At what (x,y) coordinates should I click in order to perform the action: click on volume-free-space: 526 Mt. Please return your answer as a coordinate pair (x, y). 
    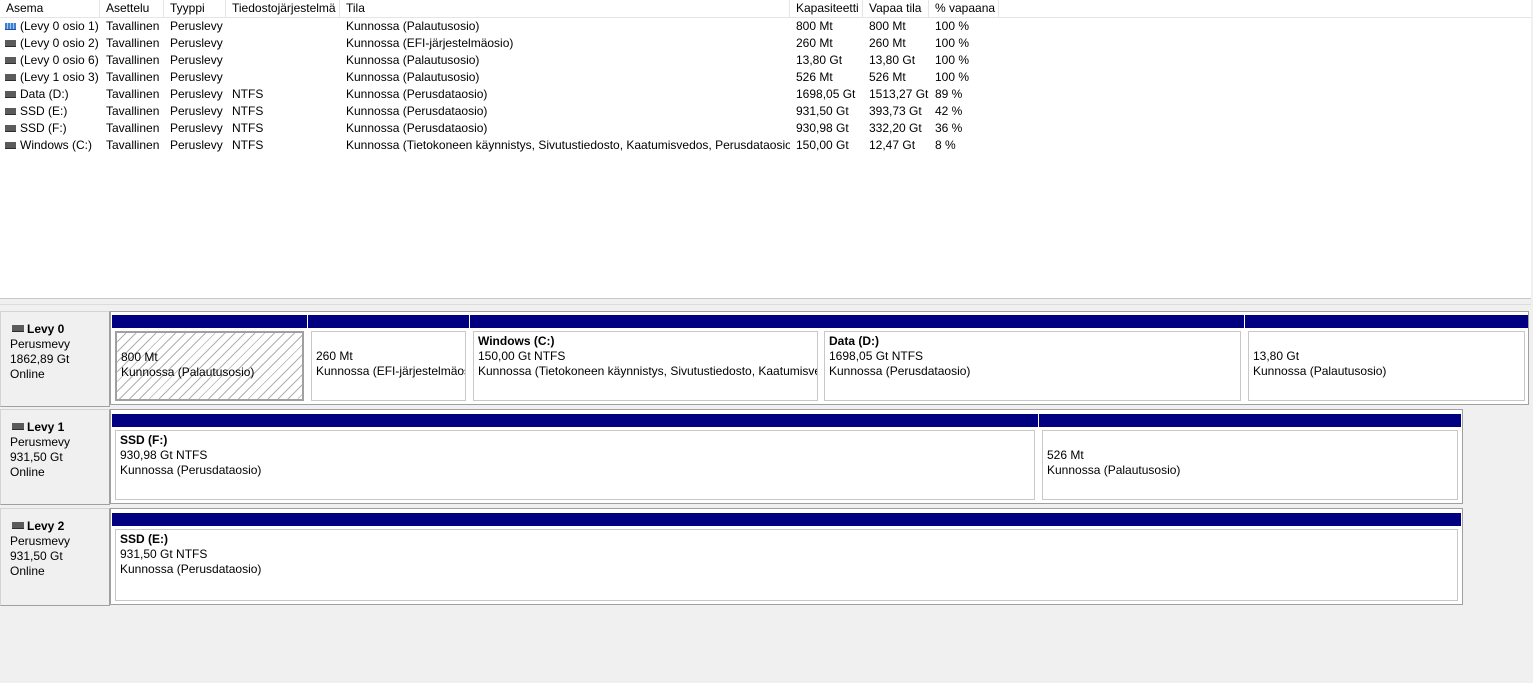
    Looking at the image, I should click on (887, 77).